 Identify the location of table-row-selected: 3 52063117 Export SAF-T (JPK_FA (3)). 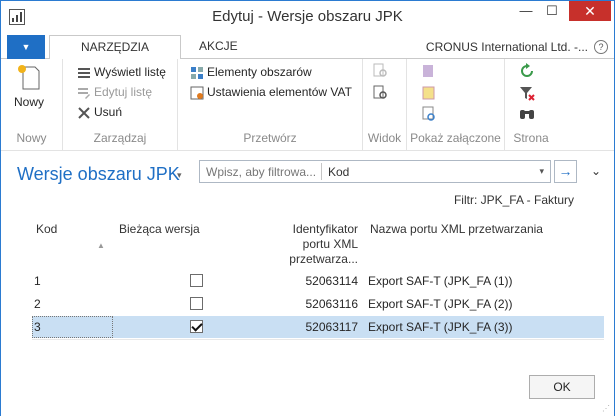
(318, 327).